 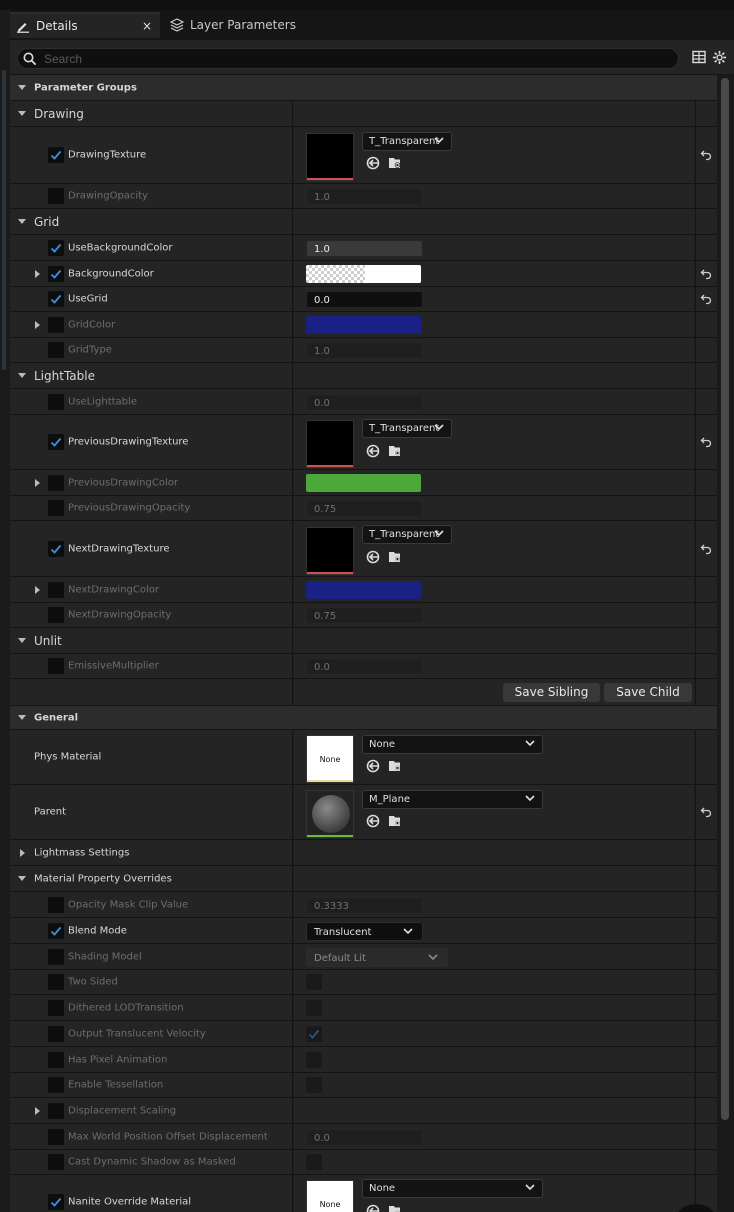 I want to click on group-unlit: Unlit, so click(x=363, y=641).